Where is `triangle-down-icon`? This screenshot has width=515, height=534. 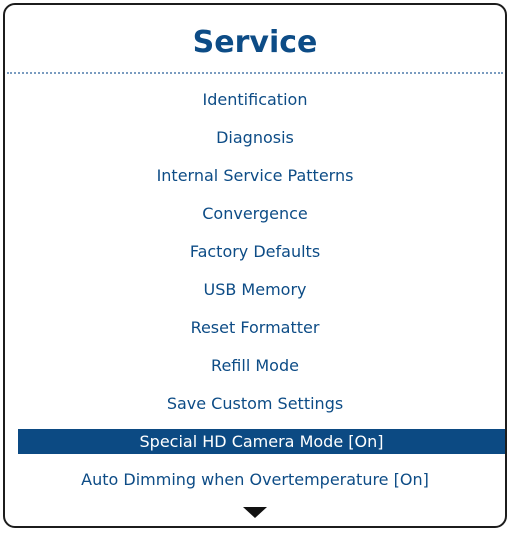
triangle-down-icon is located at coordinates (255, 512).